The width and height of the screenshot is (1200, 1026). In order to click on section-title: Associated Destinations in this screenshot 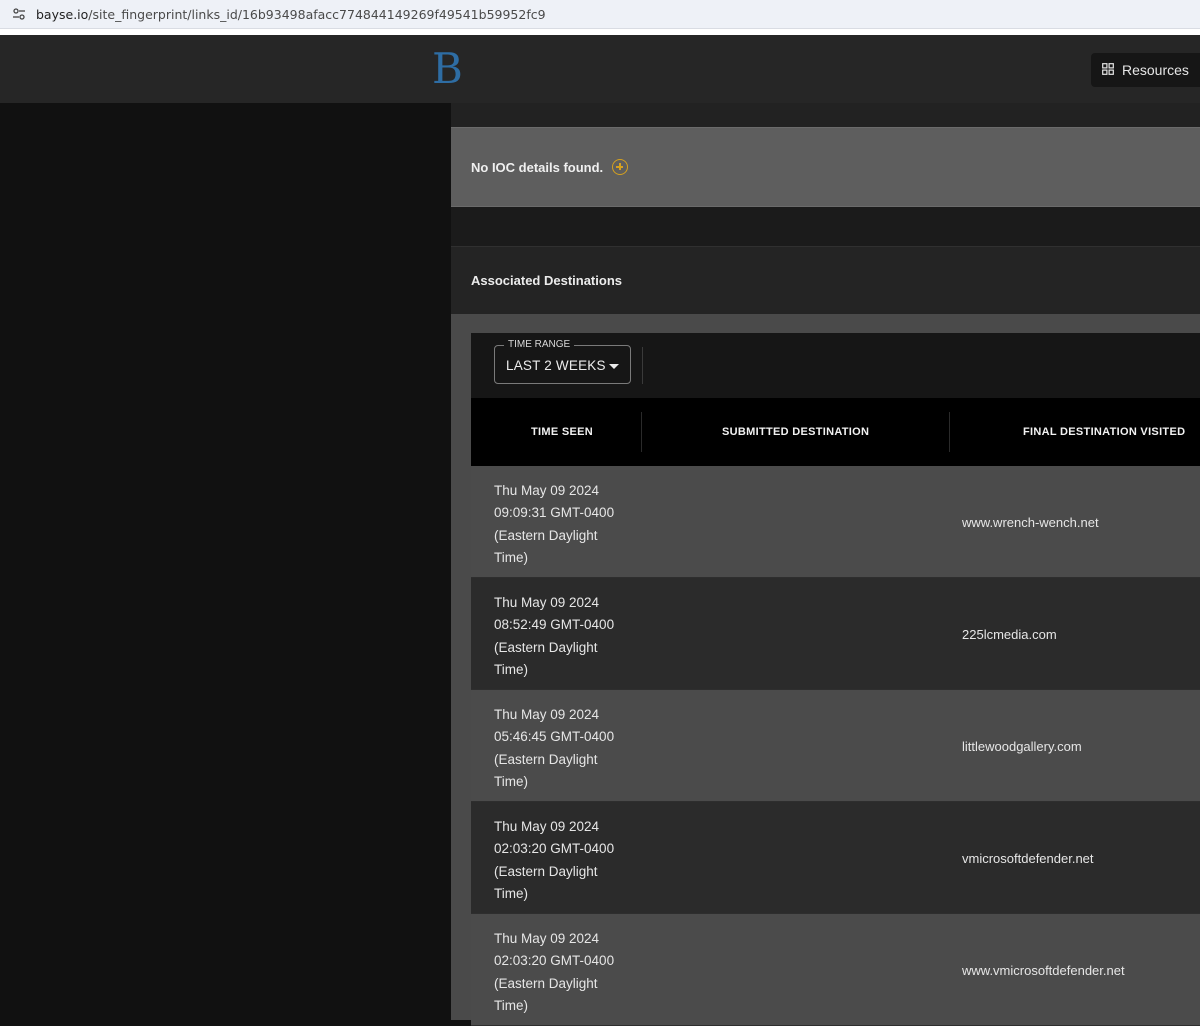, I will do `click(546, 280)`.